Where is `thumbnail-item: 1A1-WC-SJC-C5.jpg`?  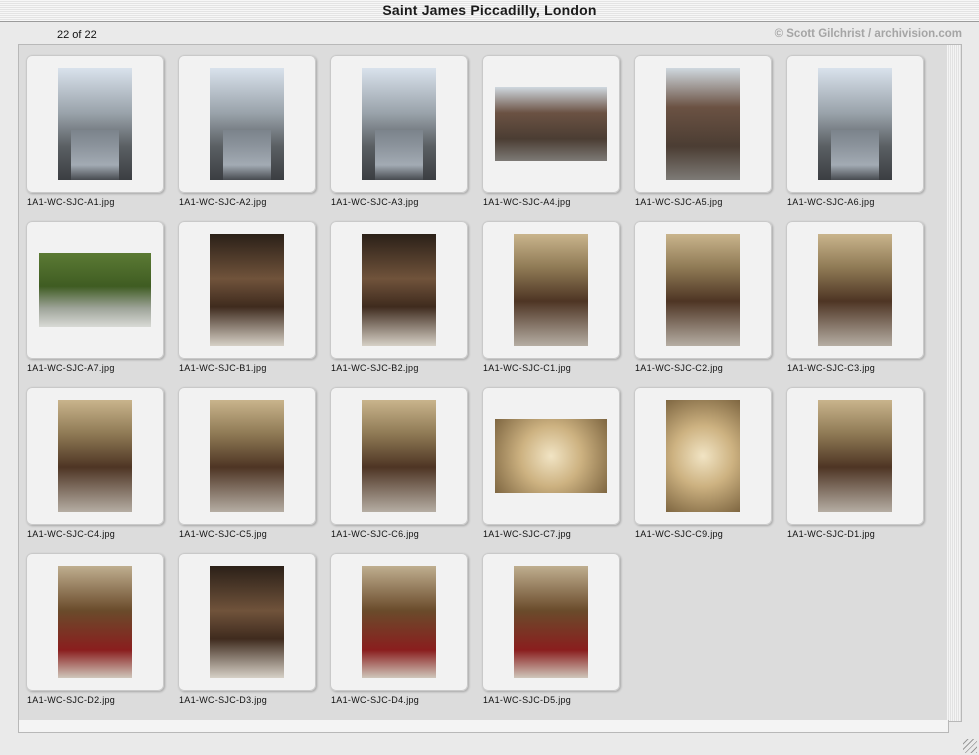
thumbnail-item: 1A1-WC-SJC-C5.jpg is located at coordinates (246, 458).